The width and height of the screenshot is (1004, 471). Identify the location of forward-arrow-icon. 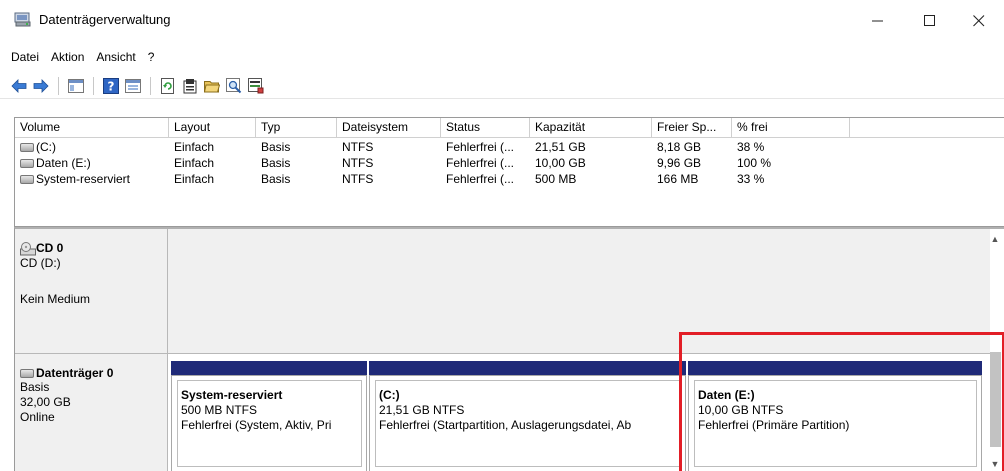
(41, 86).